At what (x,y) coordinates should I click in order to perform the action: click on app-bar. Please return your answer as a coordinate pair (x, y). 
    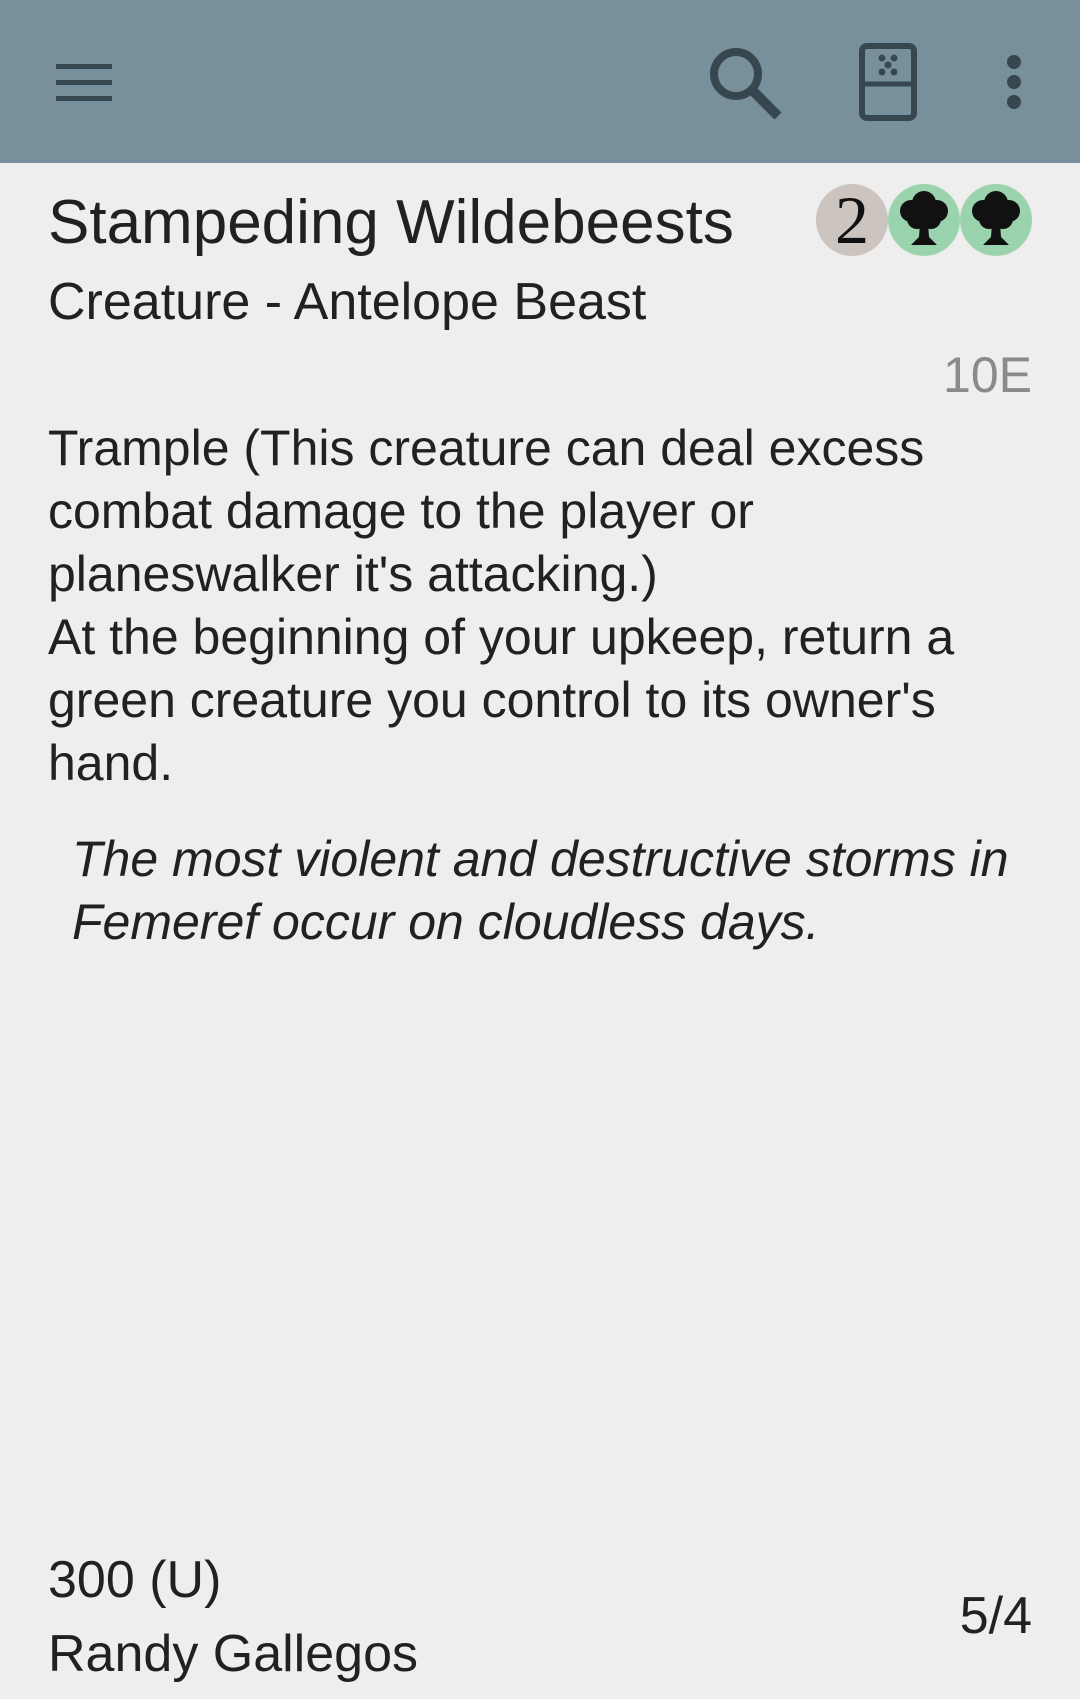
    Looking at the image, I should click on (540, 81).